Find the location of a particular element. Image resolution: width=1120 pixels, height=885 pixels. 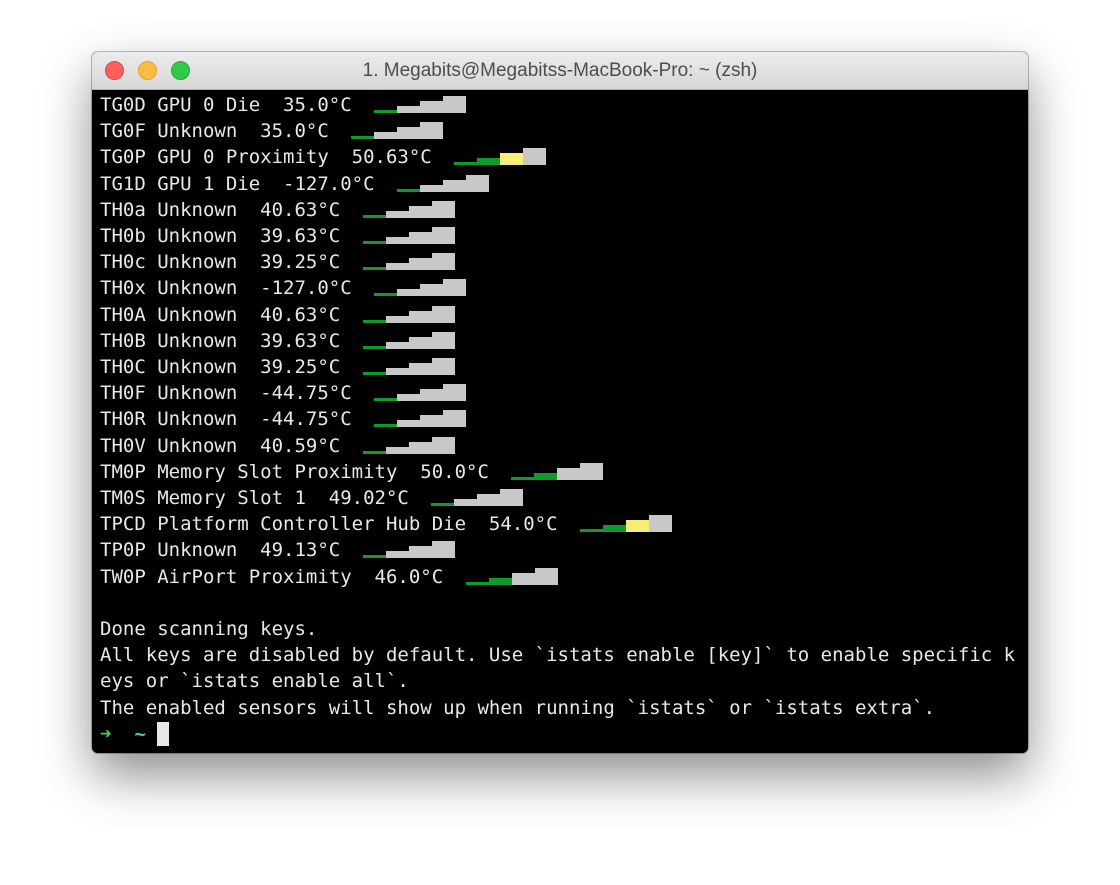

prompt-directory: ~ is located at coordinates (140, 733).